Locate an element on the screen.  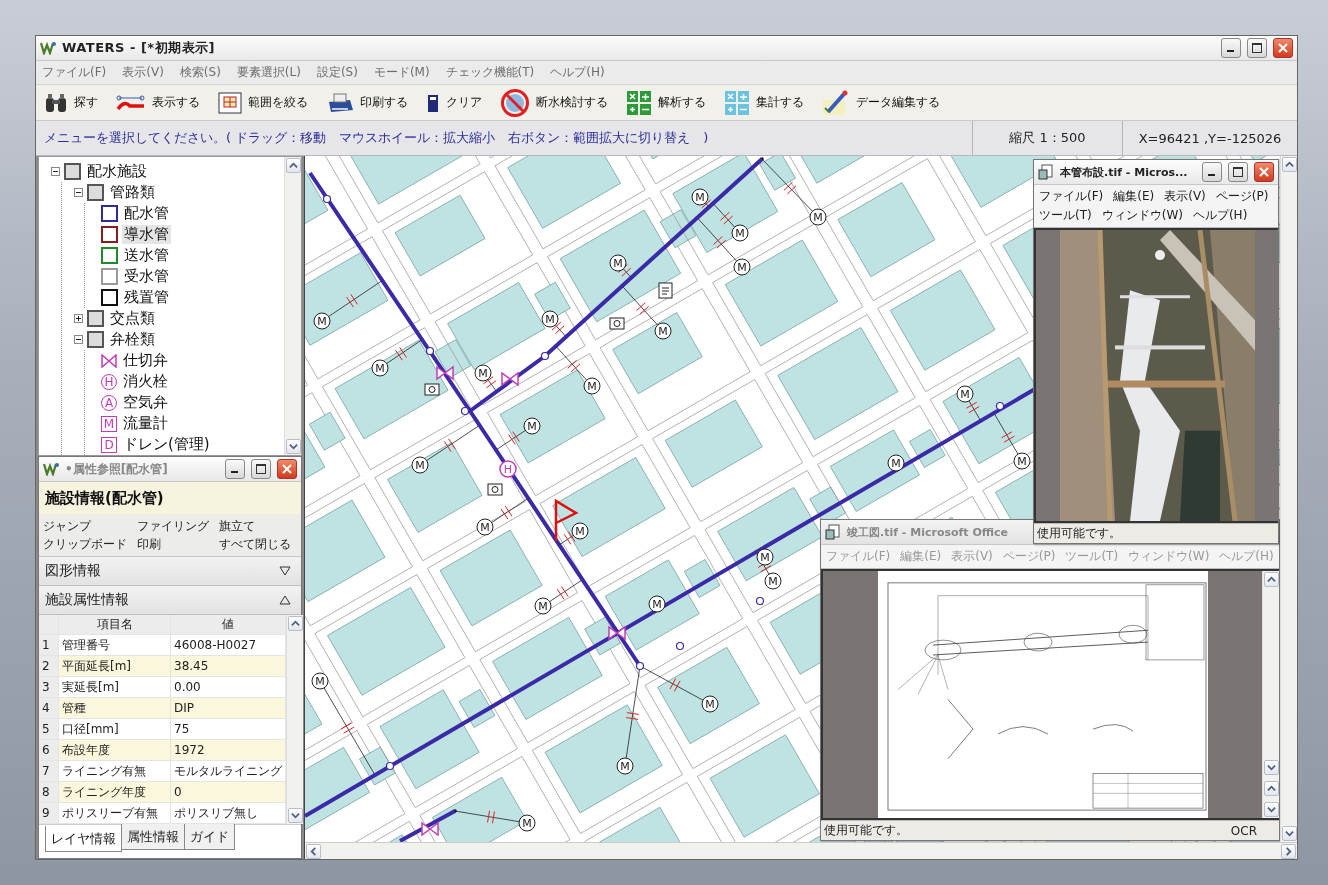
toolbar-button: クリア is located at coordinates (454, 102).